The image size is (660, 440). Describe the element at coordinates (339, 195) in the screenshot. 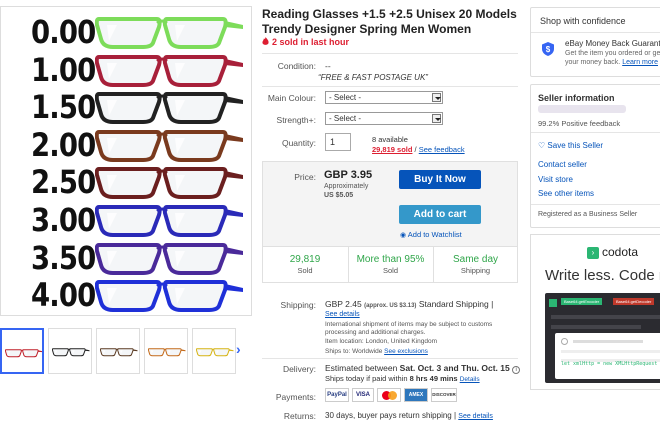

I see `approx-value: US $5.05` at that location.